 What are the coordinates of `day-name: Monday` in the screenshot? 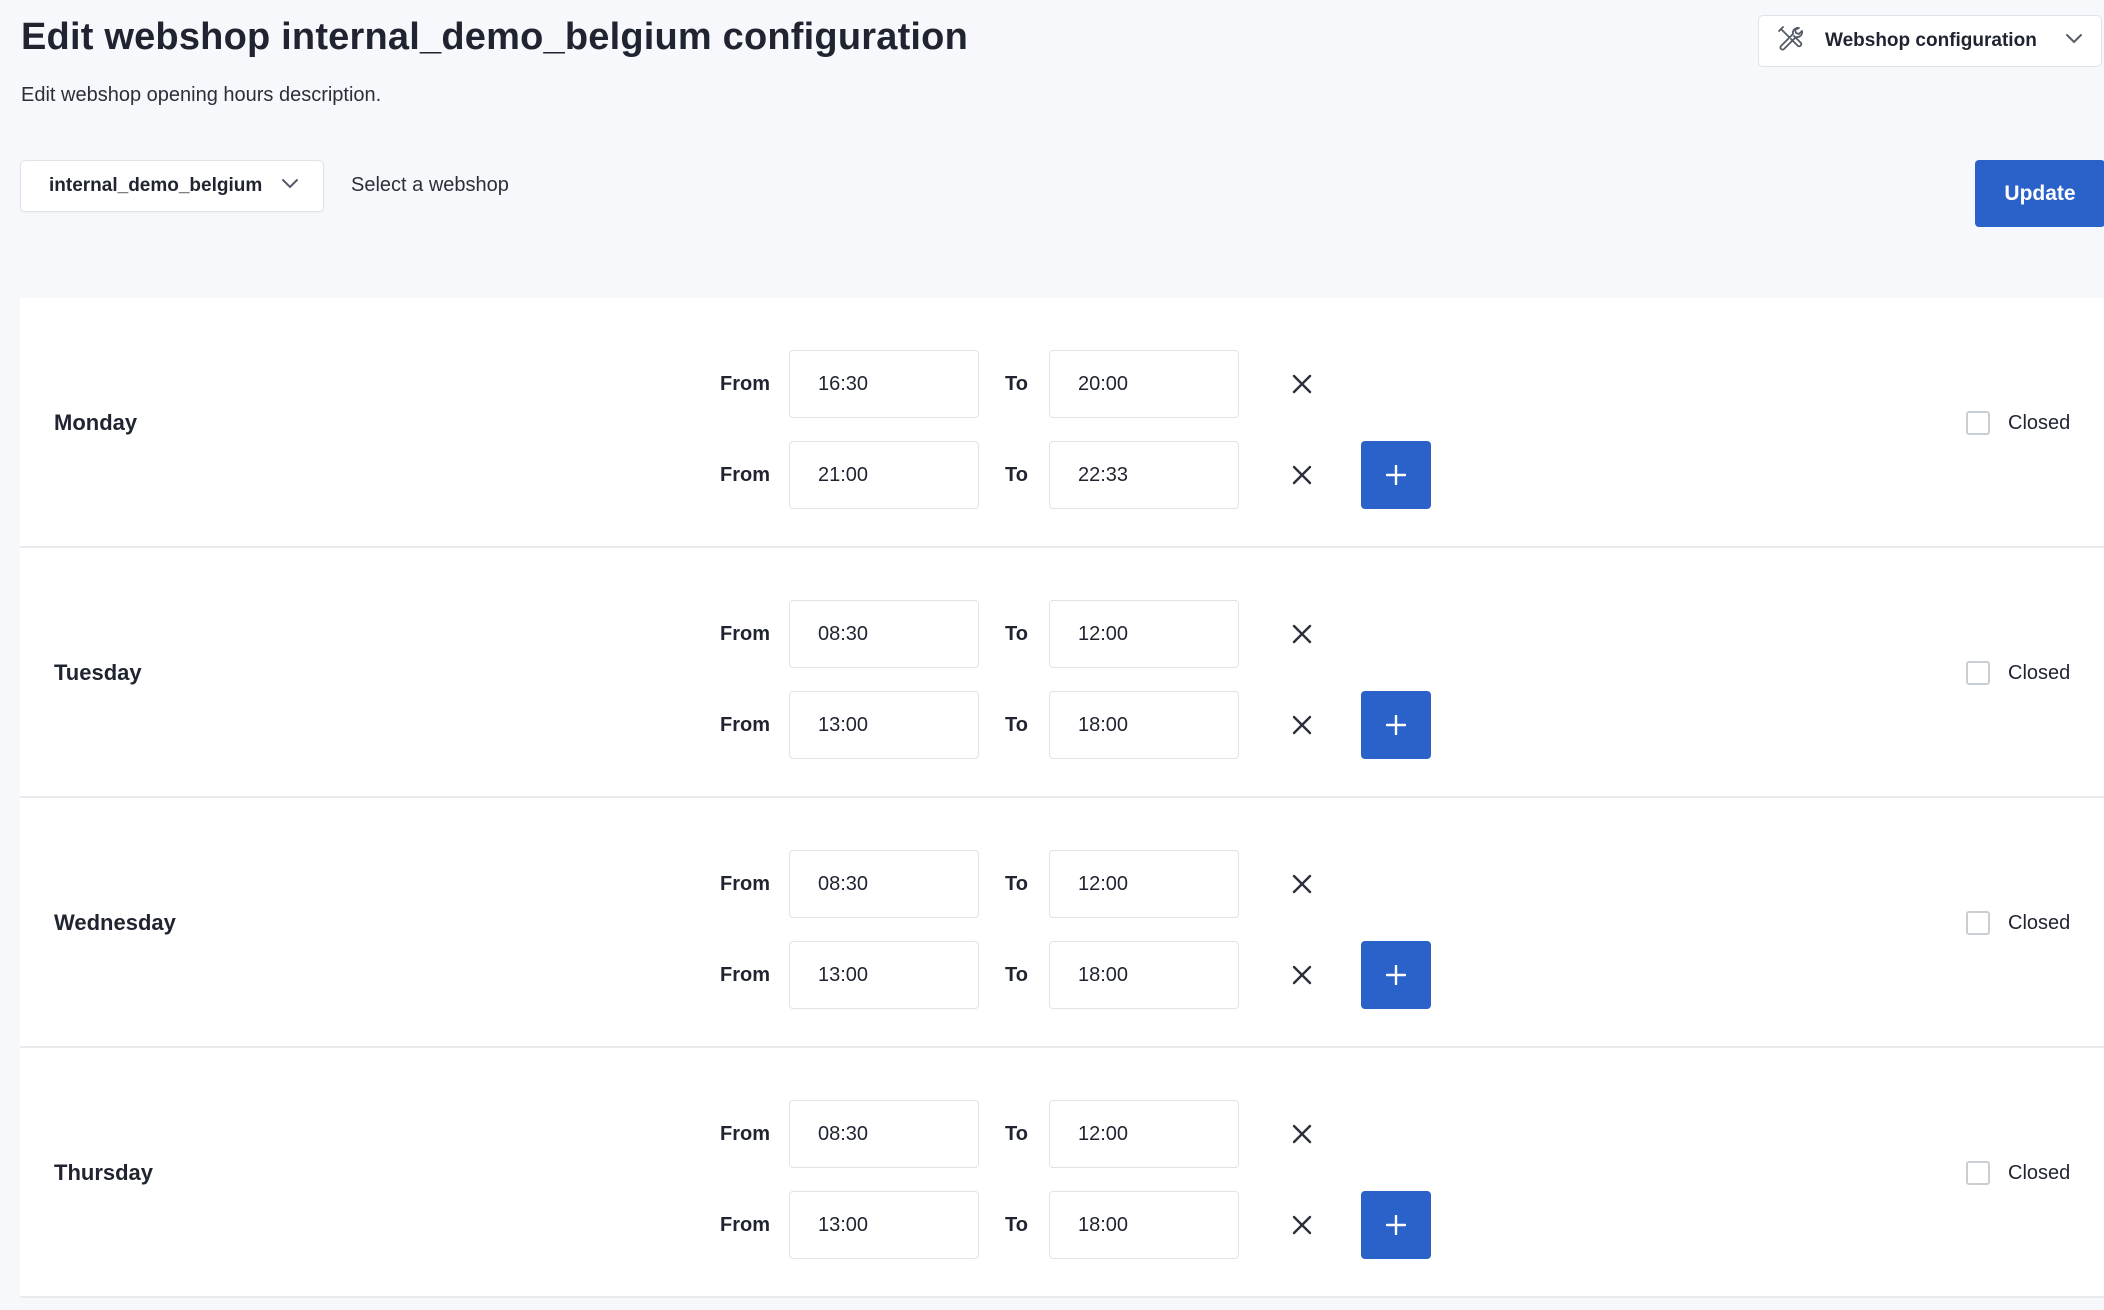 It's located at (96, 422).